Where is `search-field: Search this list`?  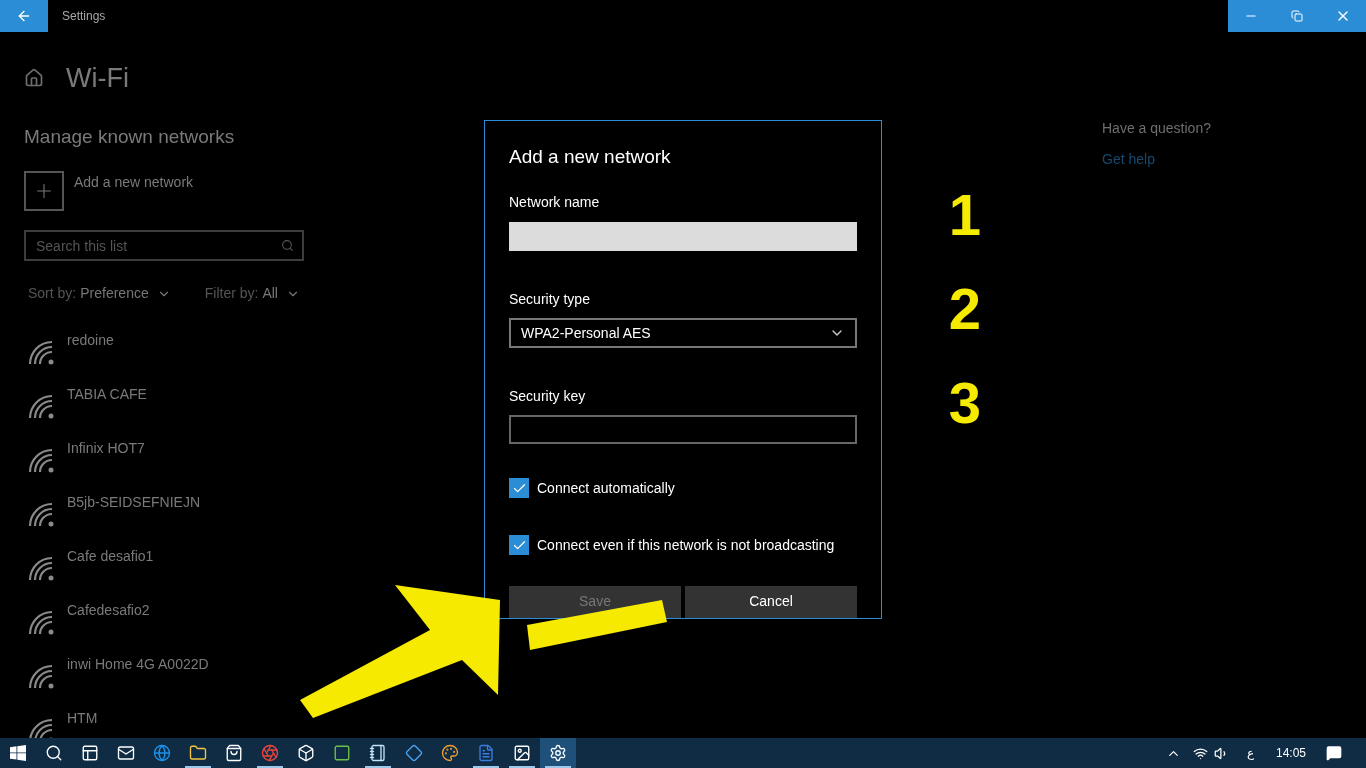 search-field: Search this list is located at coordinates (164, 245).